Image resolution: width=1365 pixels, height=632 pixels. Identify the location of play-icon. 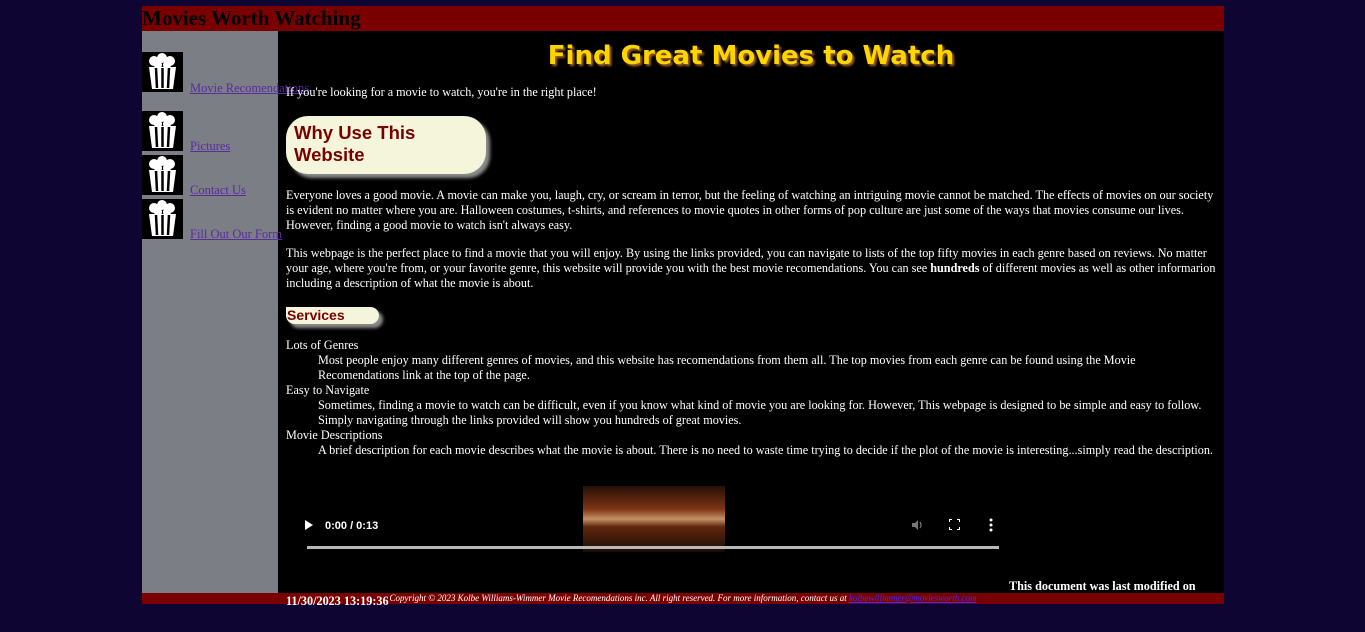
(309, 525).